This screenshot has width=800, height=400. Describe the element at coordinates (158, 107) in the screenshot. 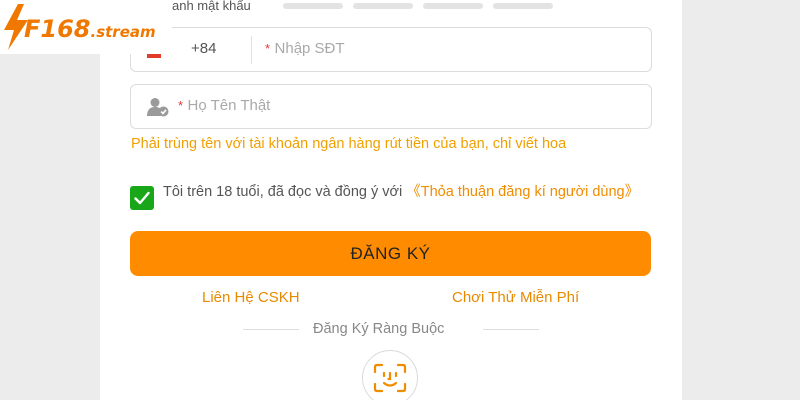

I see `user-verified-icon` at that location.